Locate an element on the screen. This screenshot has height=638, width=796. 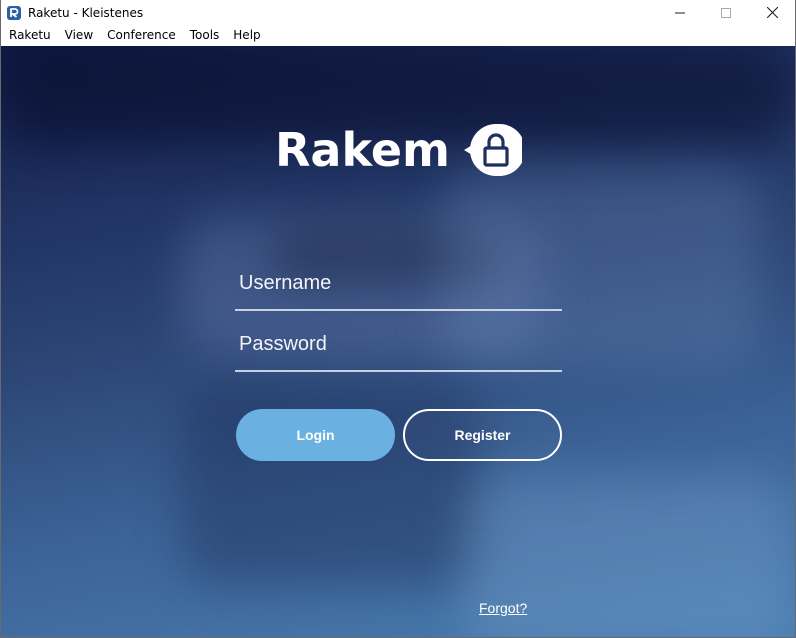
password-field is located at coordinates (398, 345).